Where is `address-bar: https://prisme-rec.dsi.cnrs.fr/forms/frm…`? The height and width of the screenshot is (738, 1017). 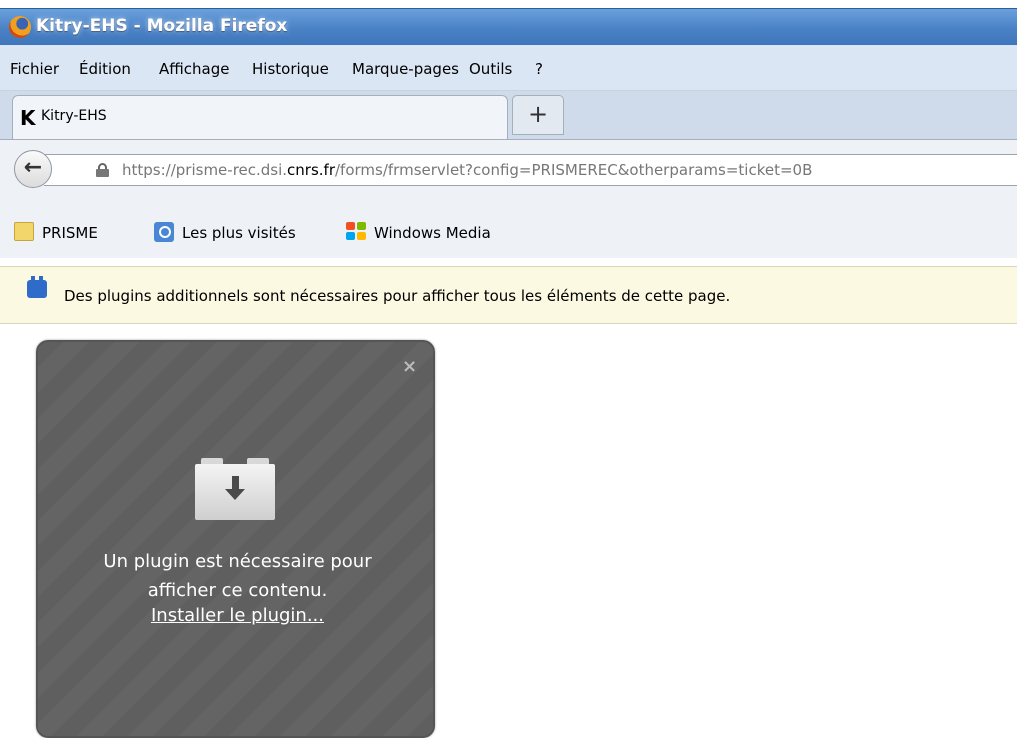 address-bar: https://prisme-rec.dsi.cnrs.fr/forms/frm… is located at coordinates (530, 170).